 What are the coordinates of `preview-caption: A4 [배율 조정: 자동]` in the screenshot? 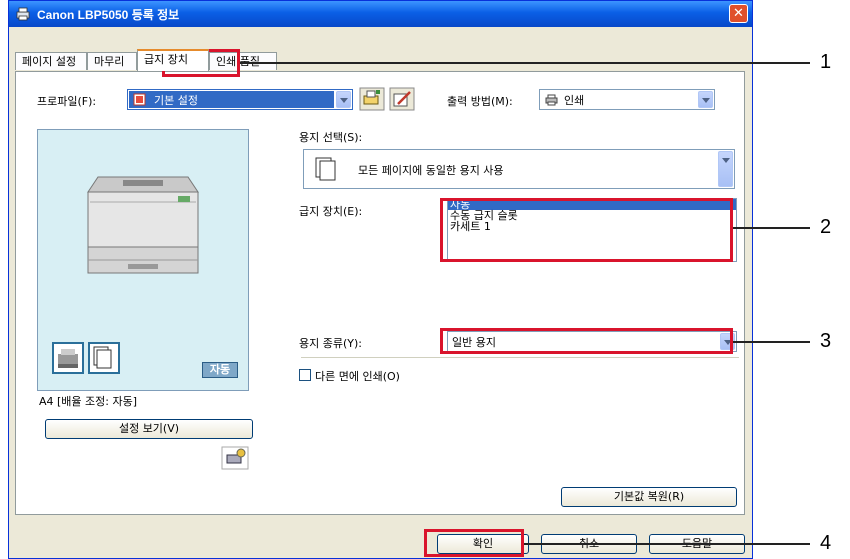 It's located at (88, 401).